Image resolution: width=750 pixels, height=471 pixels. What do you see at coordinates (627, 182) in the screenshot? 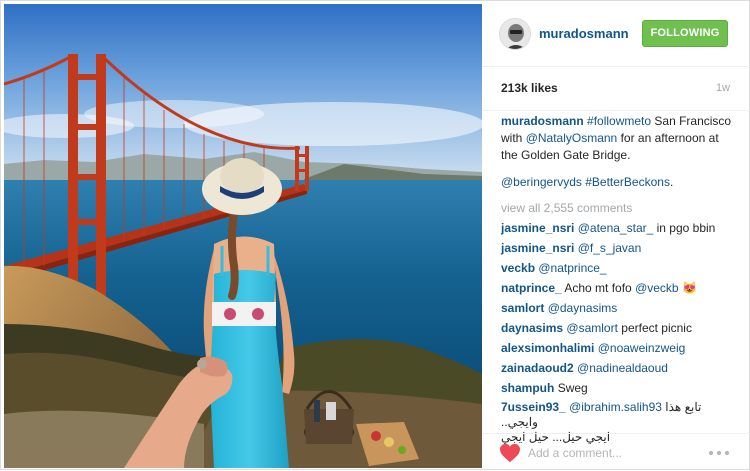
I see `caption-hashtag-2: #BetterBeckons` at bounding box center [627, 182].